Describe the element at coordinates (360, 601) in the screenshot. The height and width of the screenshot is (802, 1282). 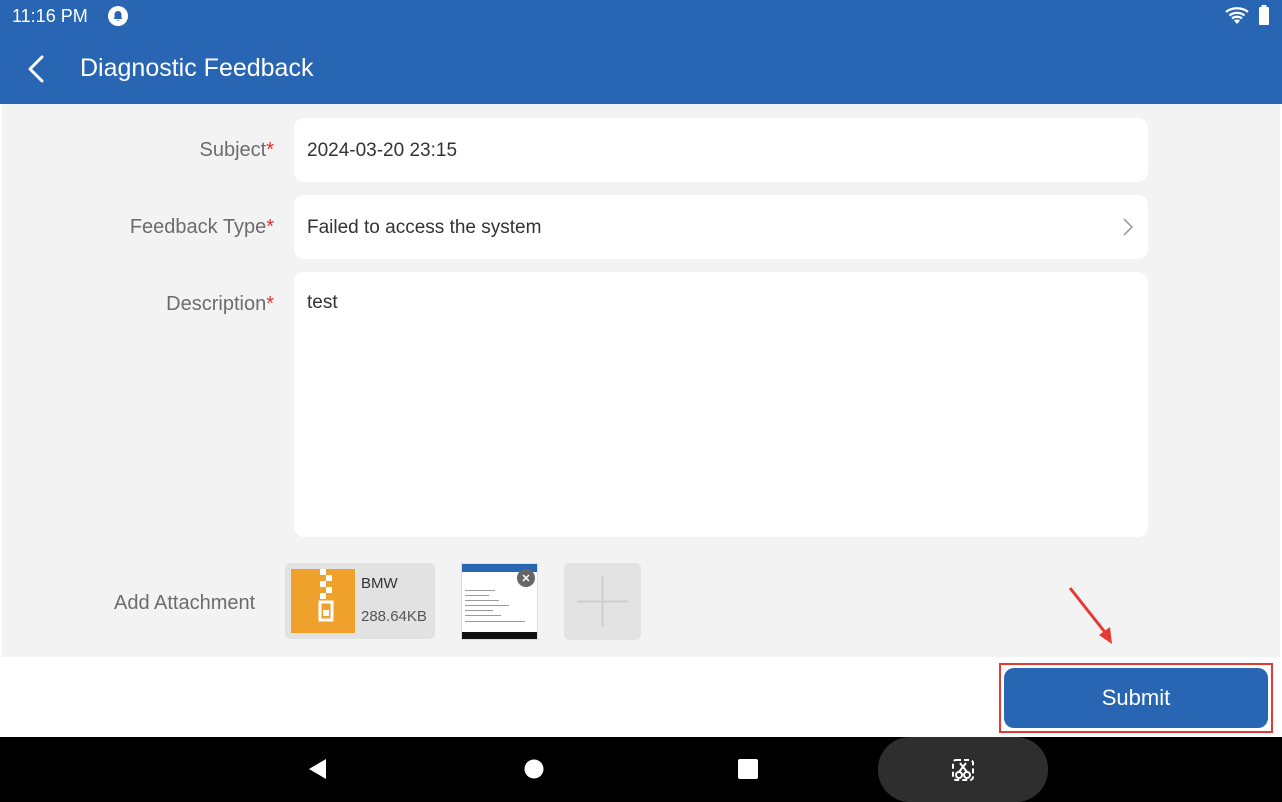
I see `attachment-file: BMW 288.64KB` at that location.